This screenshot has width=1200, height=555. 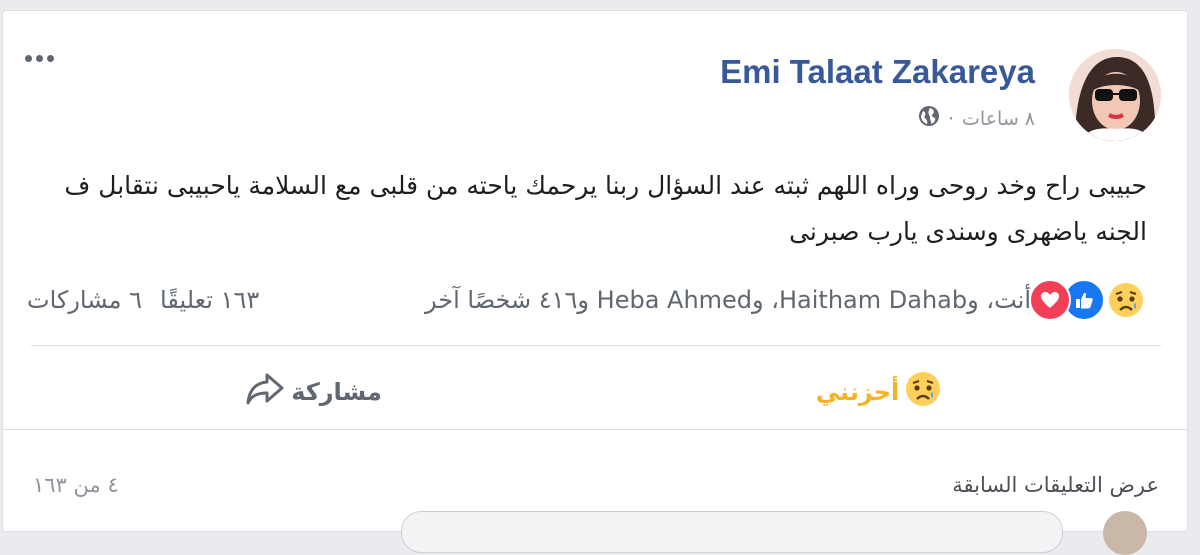 What do you see at coordinates (595, 429) in the screenshot?
I see `comments-divider` at bounding box center [595, 429].